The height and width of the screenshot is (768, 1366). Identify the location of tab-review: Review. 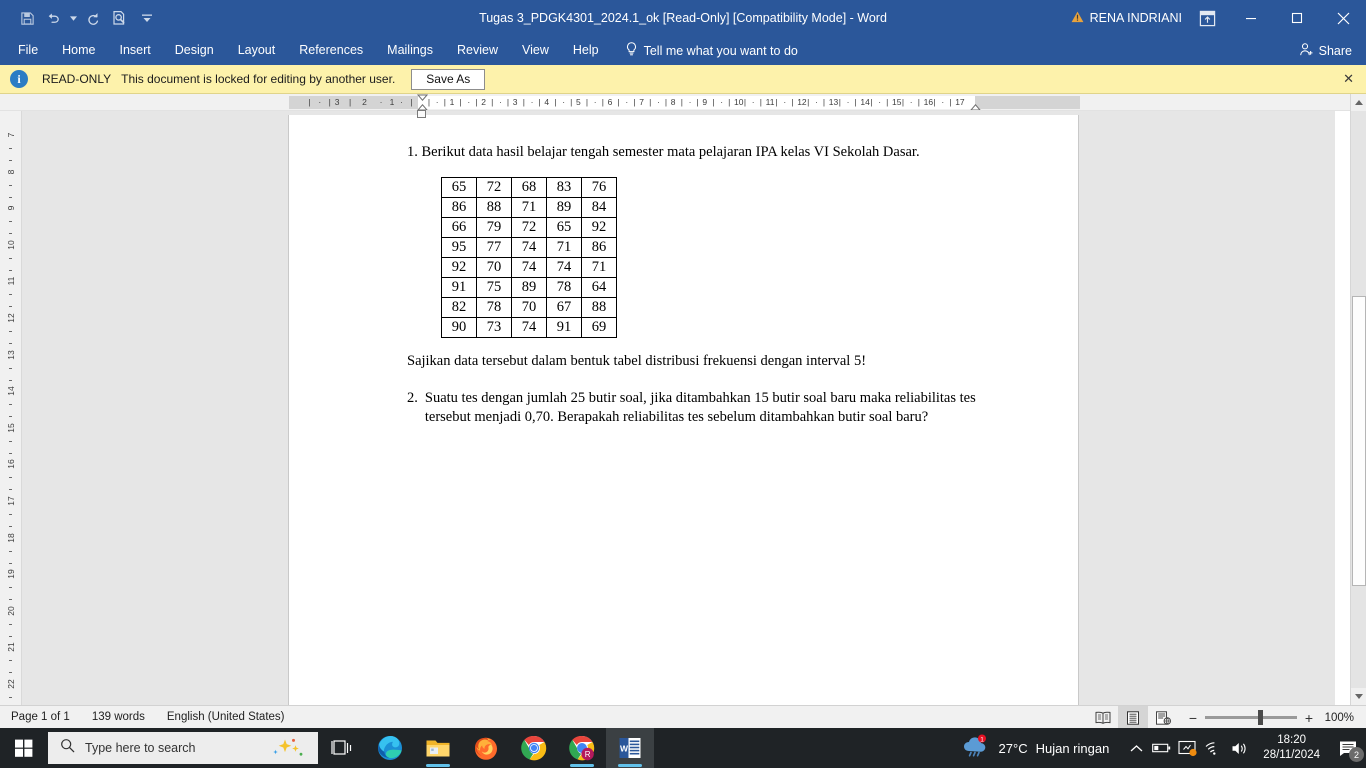
(477, 50).